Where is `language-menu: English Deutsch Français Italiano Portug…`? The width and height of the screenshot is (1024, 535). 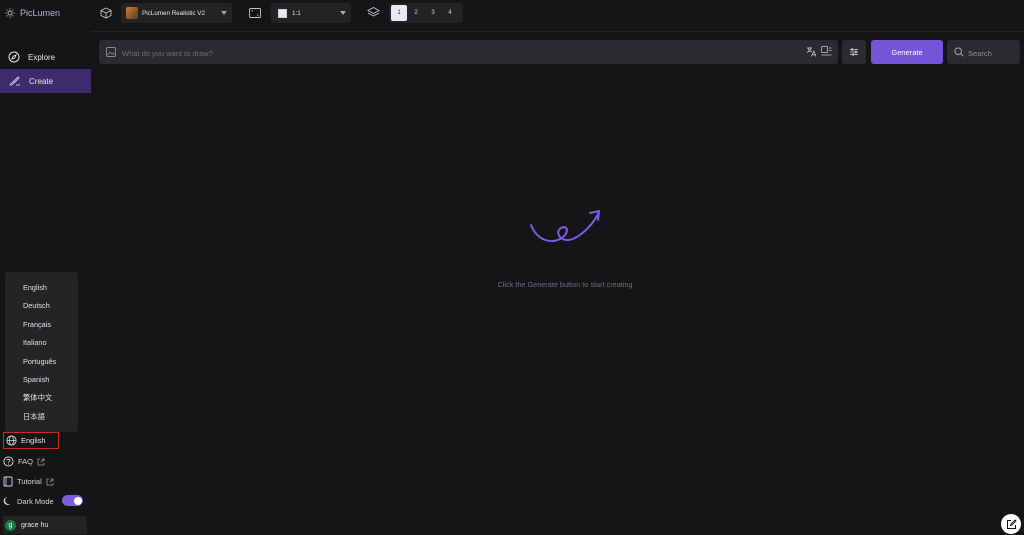
language-menu: English Deutsch Français Italiano Portug… is located at coordinates (41, 352).